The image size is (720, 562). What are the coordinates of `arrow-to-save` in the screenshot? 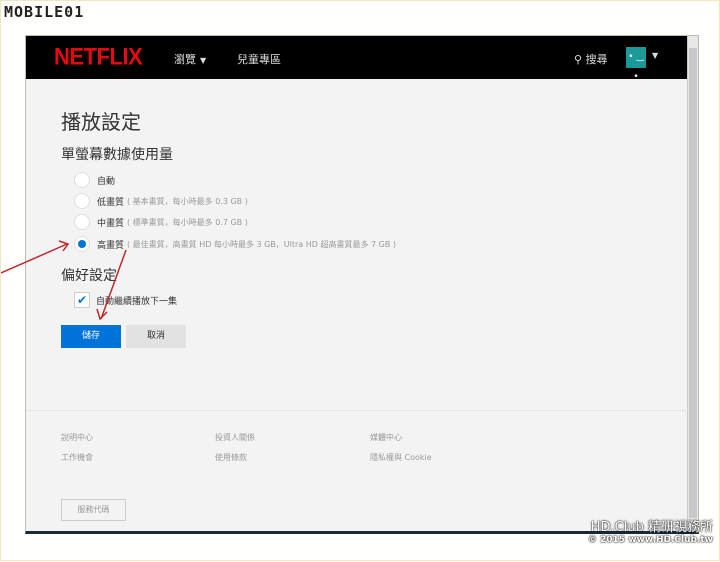 It's located at (113, 284).